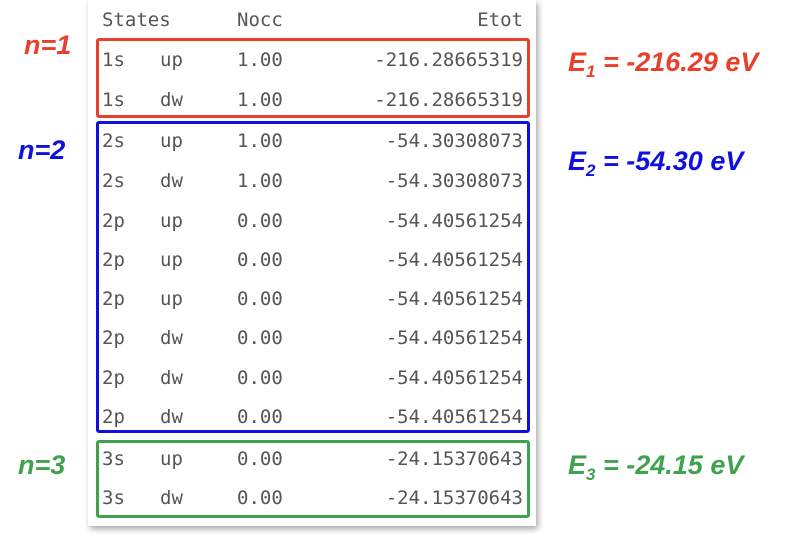 This screenshot has height=534, width=808. What do you see at coordinates (48, 45) in the screenshot?
I see `n-label-1: n=1` at bounding box center [48, 45].